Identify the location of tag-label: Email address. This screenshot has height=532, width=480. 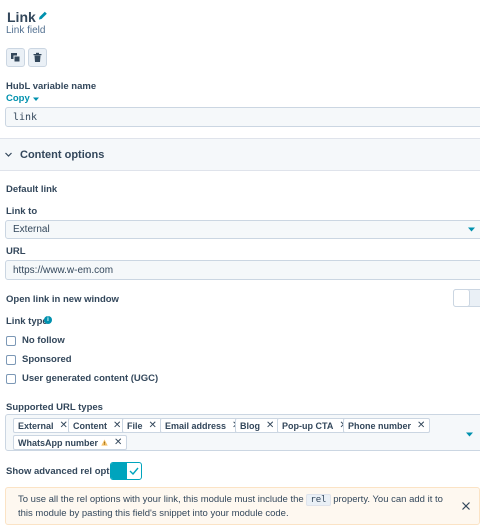
(196, 425).